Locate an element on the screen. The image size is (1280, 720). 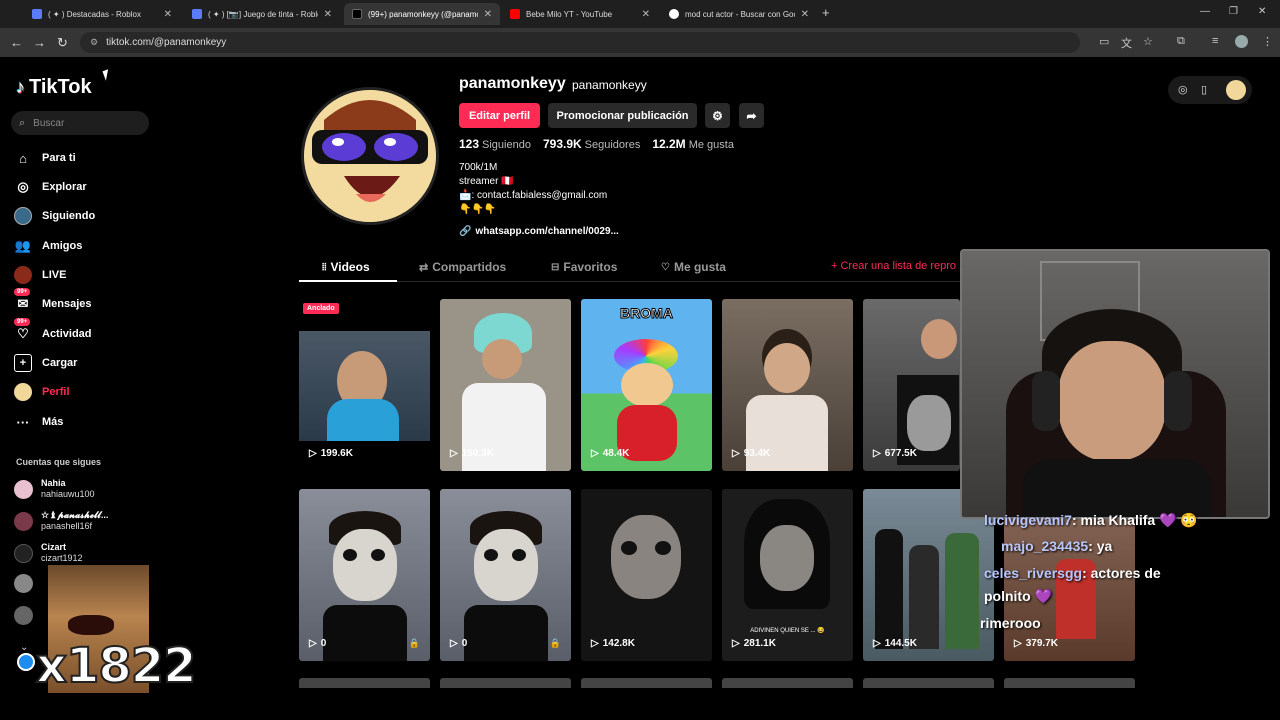
sidebar-item-label: Explorar is located at coordinates (64, 187).